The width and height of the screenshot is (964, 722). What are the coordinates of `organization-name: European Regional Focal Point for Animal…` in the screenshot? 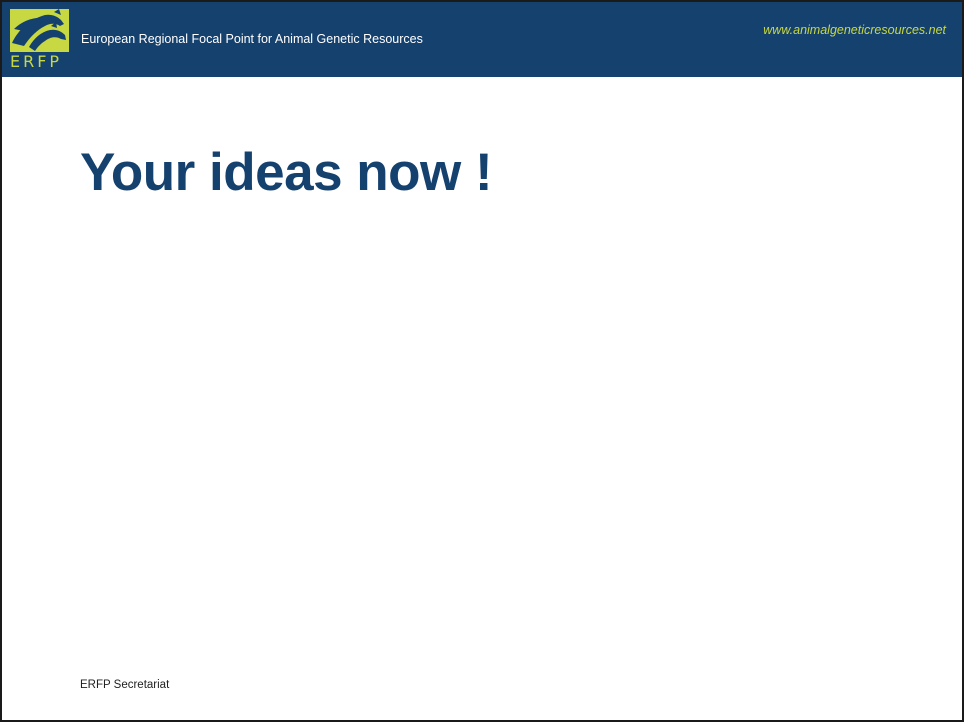 It's located at (252, 39).